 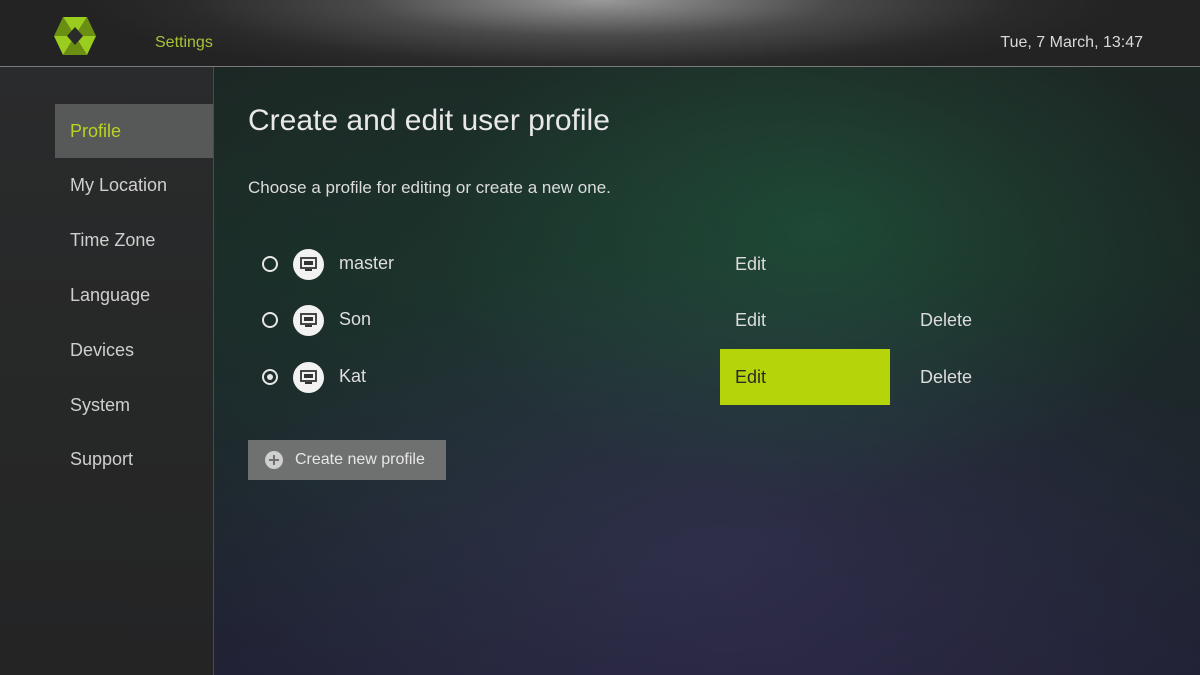 I want to click on create-profile-label: Create new profile, so click(x=360, y=459).